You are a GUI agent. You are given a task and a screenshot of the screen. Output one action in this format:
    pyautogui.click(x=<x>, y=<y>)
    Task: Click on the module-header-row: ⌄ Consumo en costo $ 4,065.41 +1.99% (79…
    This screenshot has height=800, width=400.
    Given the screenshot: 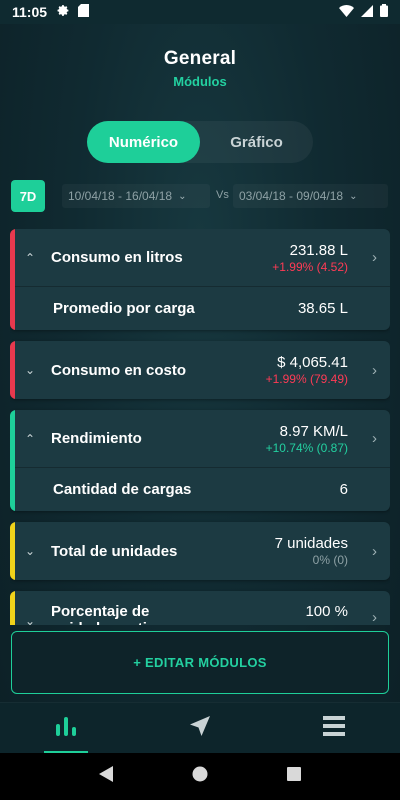 What is the action you would take?
    pyautogui.click(x=200, y=370)
    